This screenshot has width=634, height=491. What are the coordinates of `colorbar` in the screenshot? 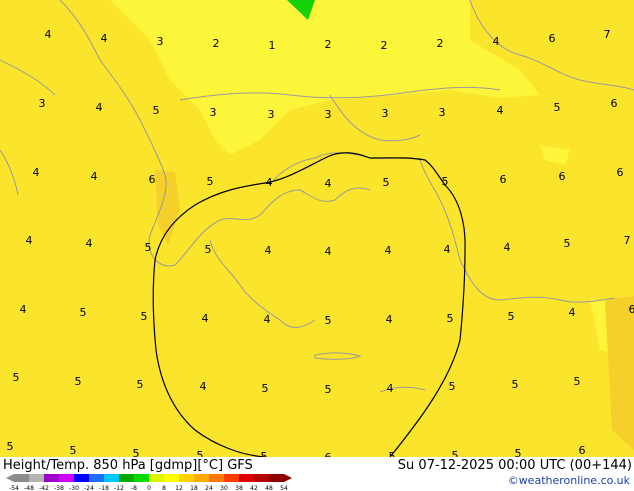 It's located at (151, 478).